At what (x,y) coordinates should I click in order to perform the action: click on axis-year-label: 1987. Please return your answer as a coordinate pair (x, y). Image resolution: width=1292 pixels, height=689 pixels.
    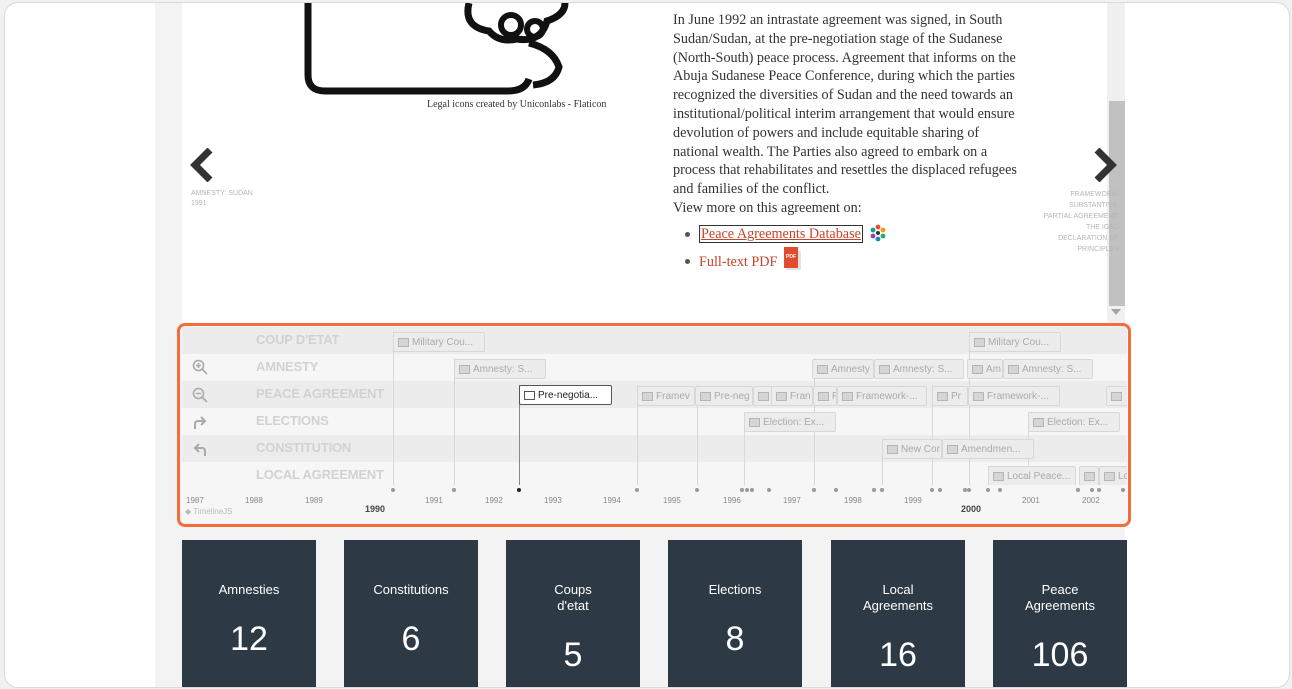
    Looking at the image, I should click on (195, 500).